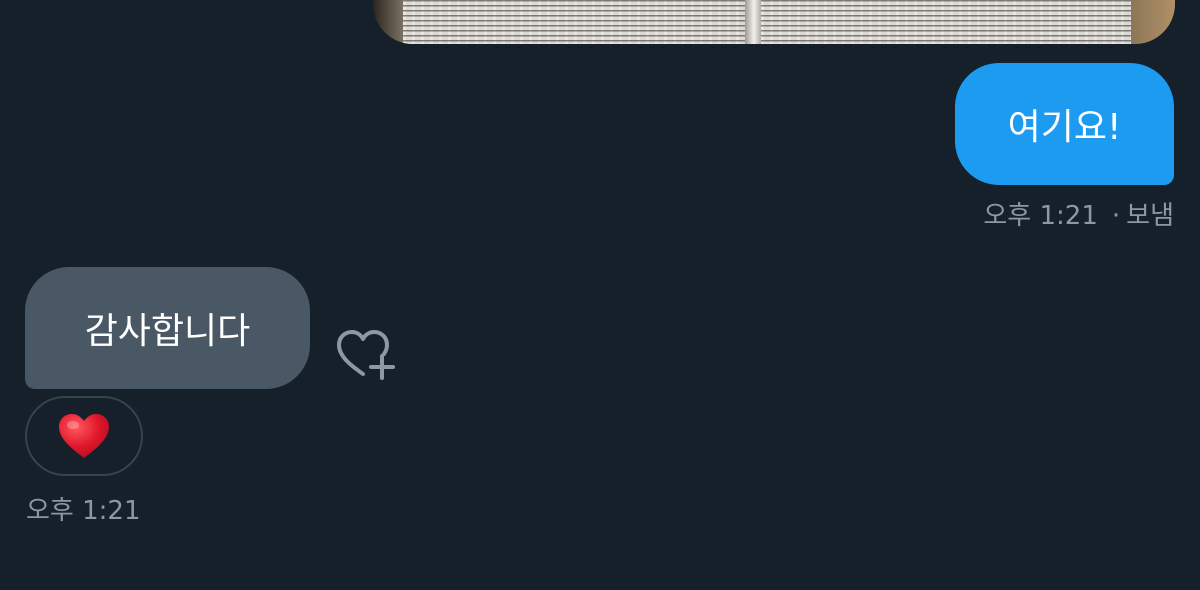 The image size is (1200, 590). I want to click on add-reaction-button, so click(366, 355).